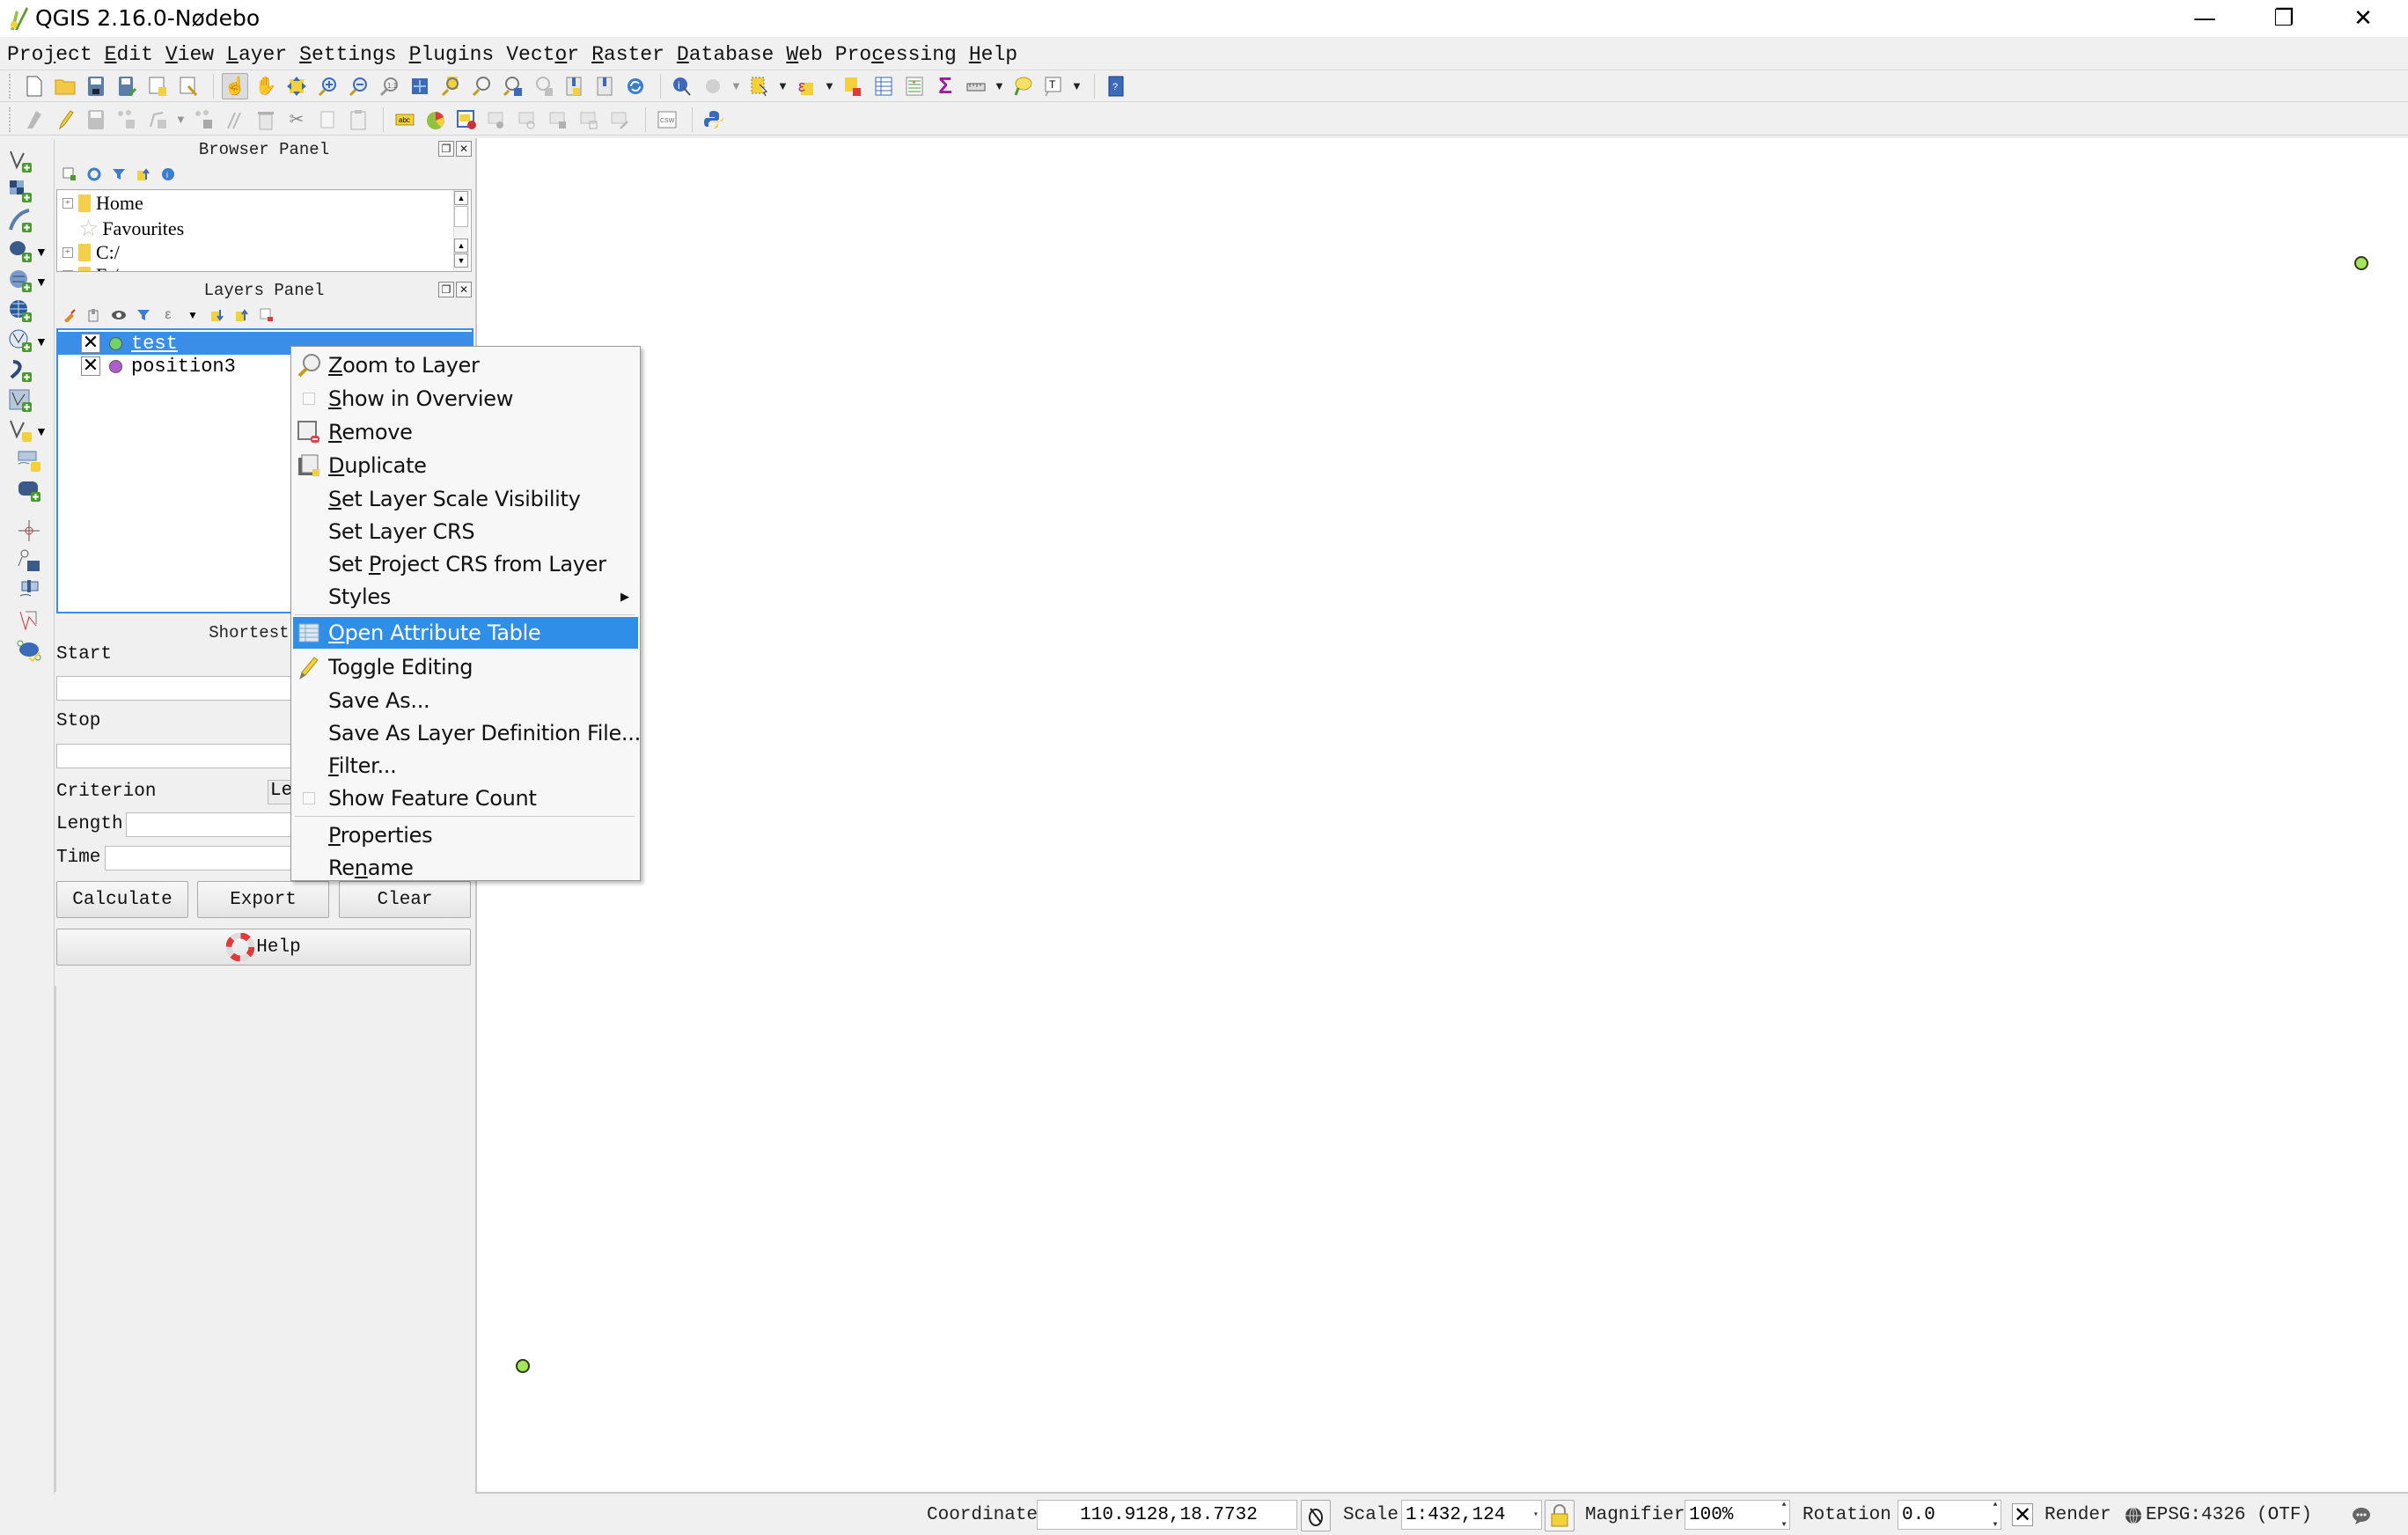 The image size is (2408, 1535). Describe the element at coordinates (20, 400) in the screenshot. I see `add-virtual-layer-icon` at that location.